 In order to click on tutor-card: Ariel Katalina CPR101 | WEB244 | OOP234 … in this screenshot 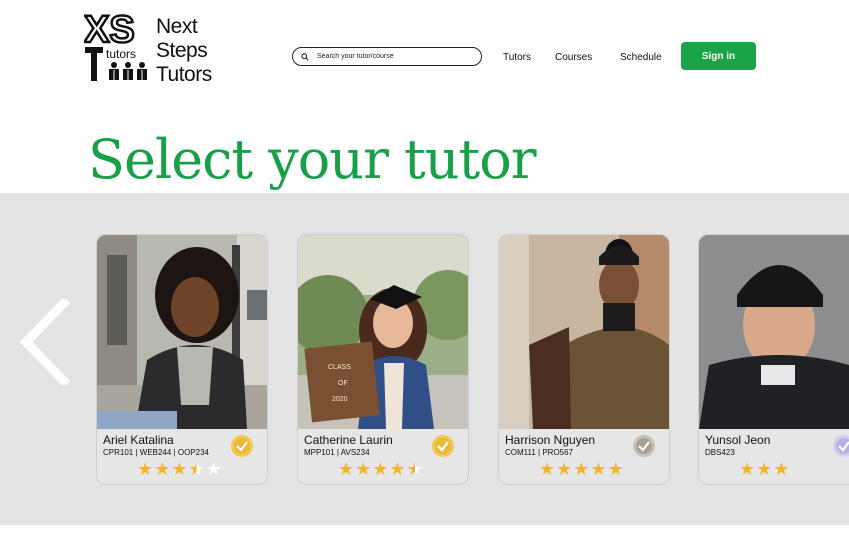, I will do `click(182, 359)`.